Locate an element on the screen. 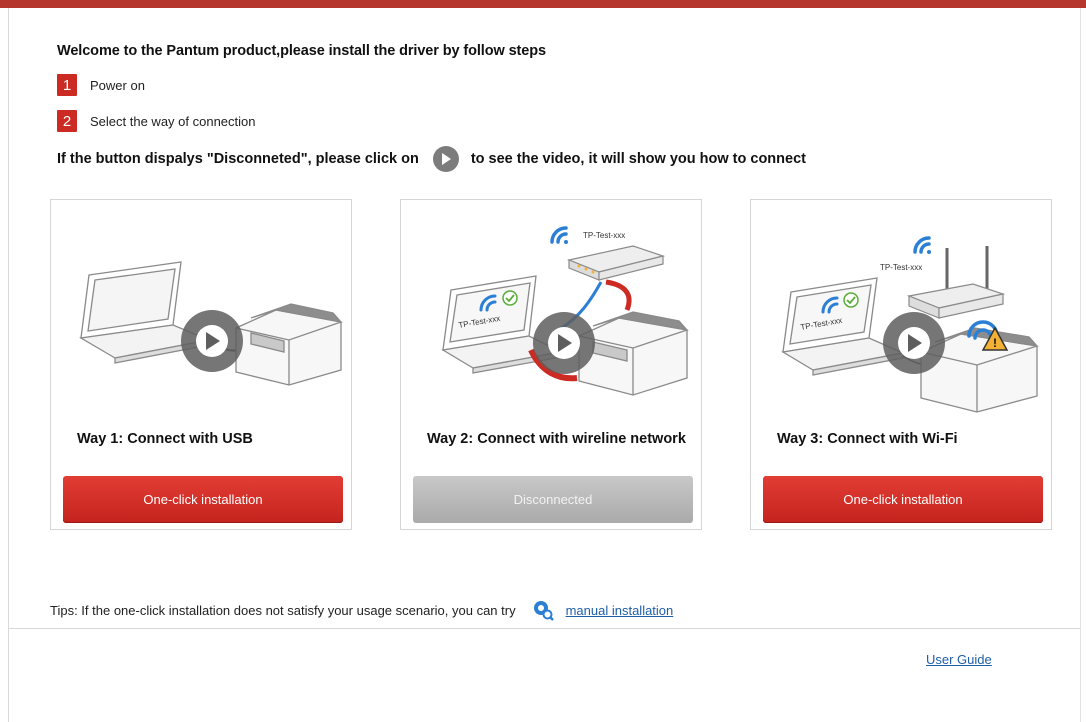 The height and width of the screenshot is (722, 1086). usb-illustration is located at coordinates (211, 323).